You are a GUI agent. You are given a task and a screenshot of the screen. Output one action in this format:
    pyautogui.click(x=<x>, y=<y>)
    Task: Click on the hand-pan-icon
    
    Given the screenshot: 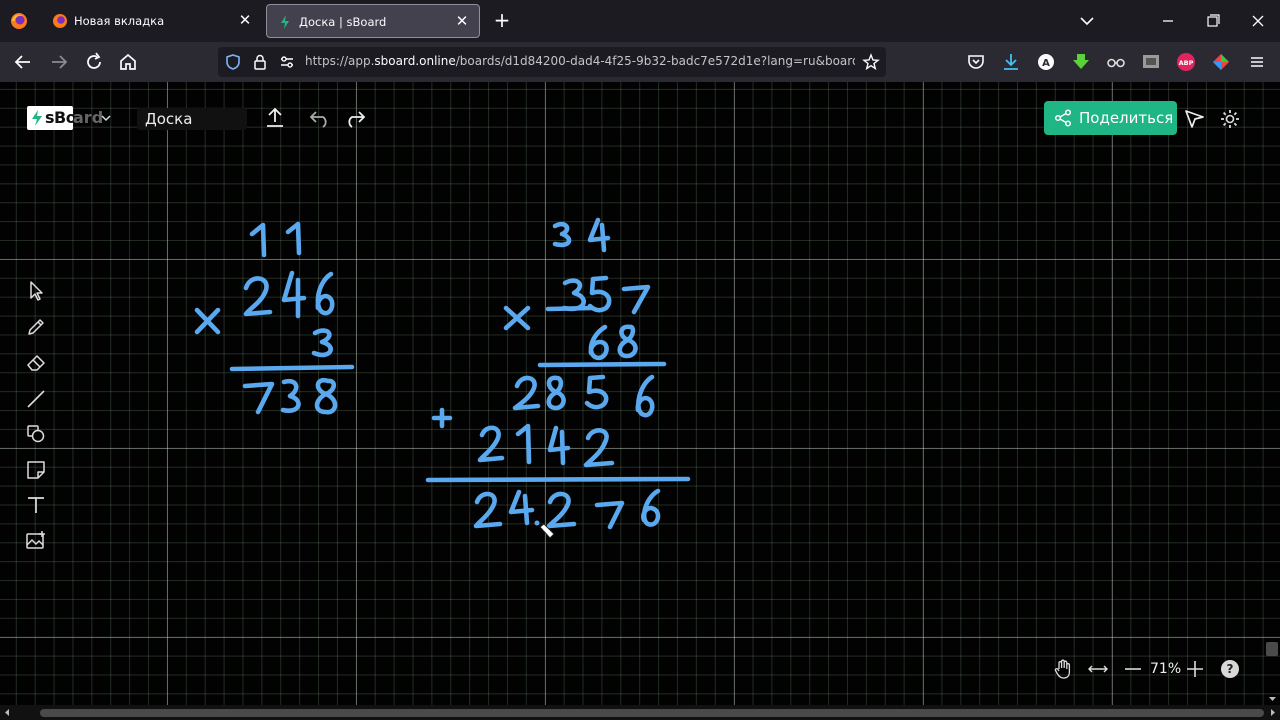 What is the action you would take?
    pyautogui.click(x=1063, y=669)
    